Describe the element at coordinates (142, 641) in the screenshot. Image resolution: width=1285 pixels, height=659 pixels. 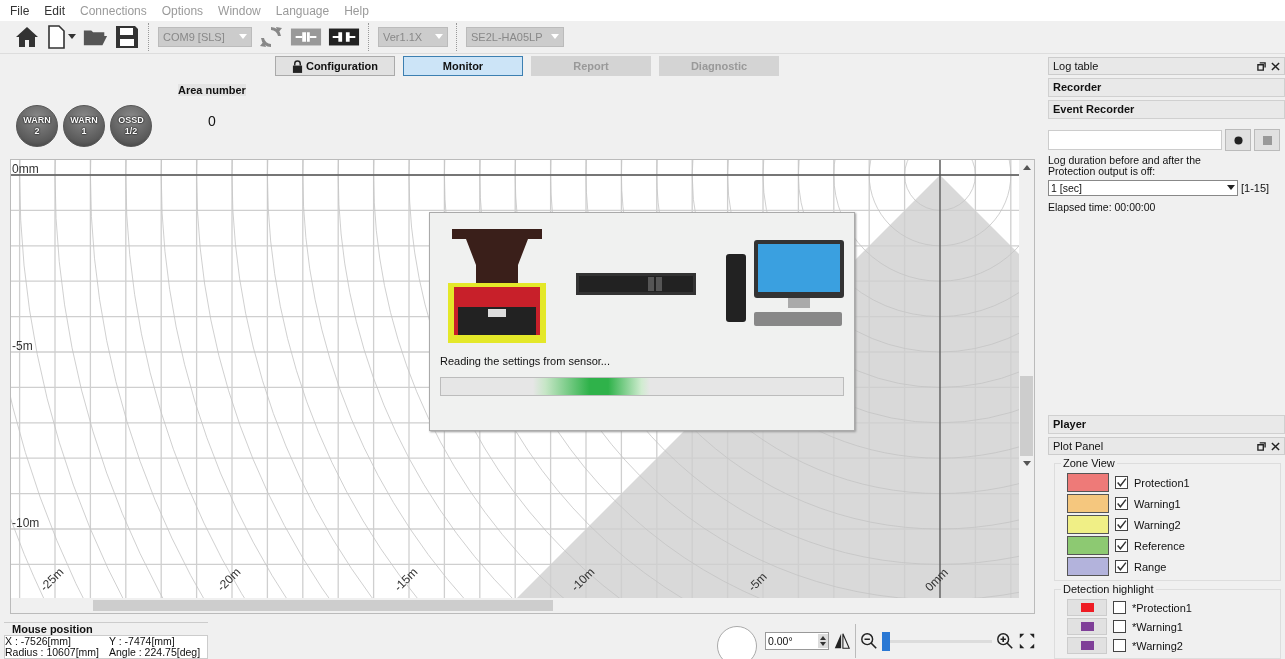
I see `y-coordinate: Y : -7474[mm]` at that location.